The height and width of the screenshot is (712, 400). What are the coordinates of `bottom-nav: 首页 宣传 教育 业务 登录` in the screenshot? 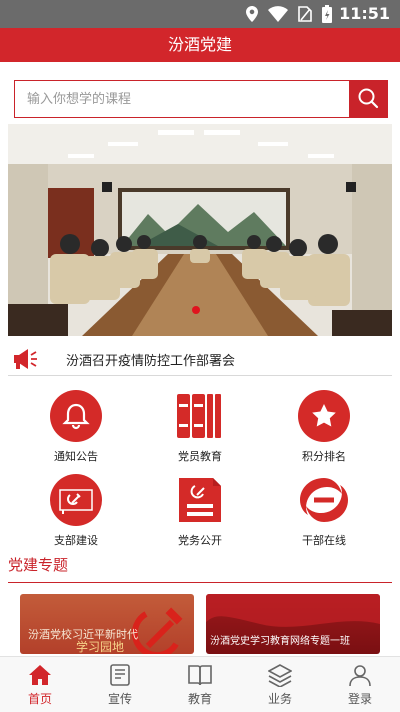 It's located at (200, 684).